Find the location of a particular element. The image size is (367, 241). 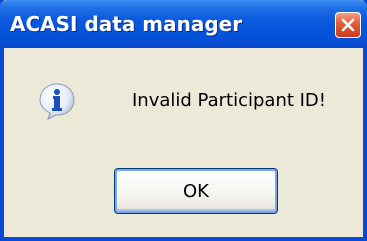

message-text: Invalid Participant ID! is located at coordinates (229, 100).